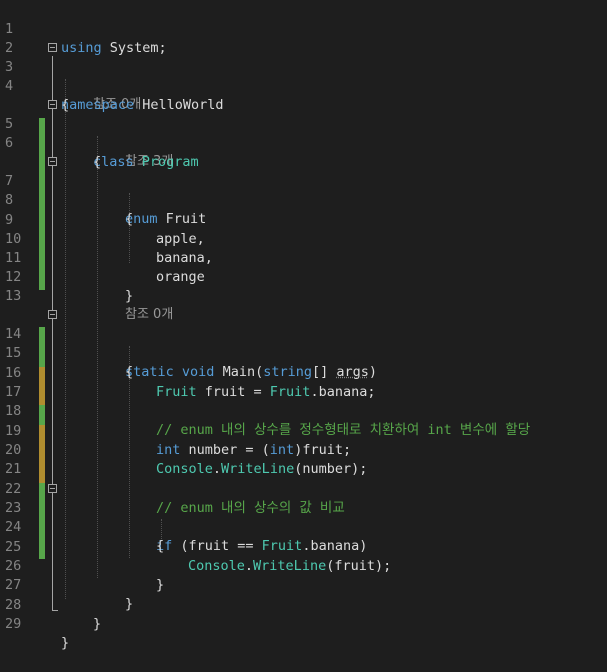  I want to click on code-line: 29 }, so click(303, 623).